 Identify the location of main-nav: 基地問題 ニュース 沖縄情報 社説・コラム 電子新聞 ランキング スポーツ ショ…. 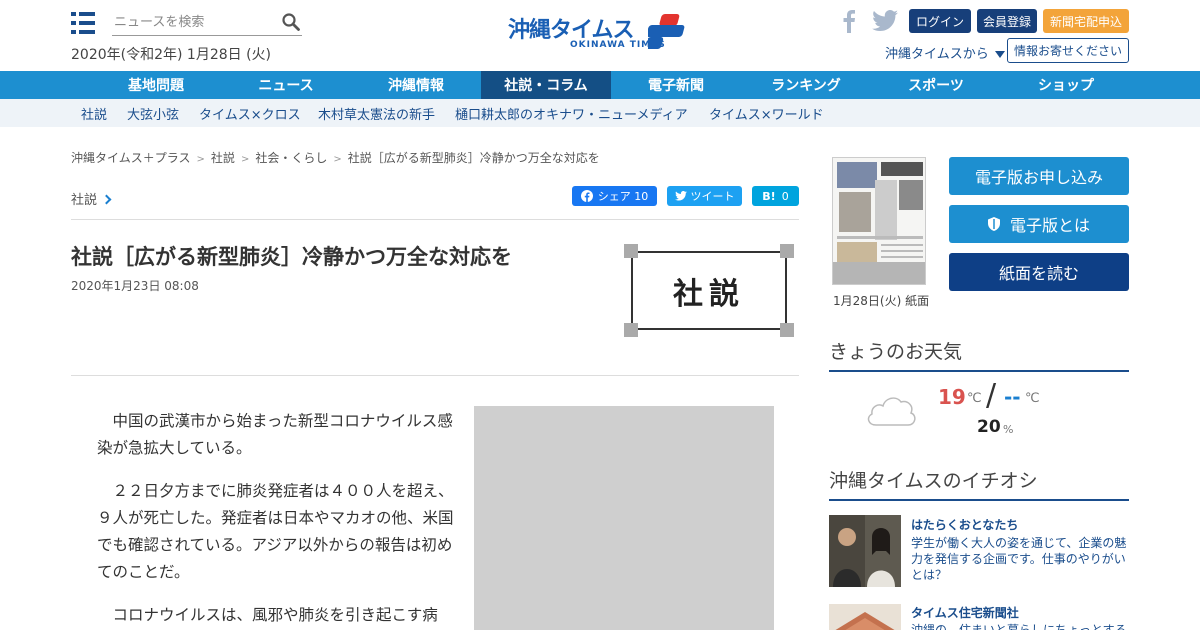
(600, 85).